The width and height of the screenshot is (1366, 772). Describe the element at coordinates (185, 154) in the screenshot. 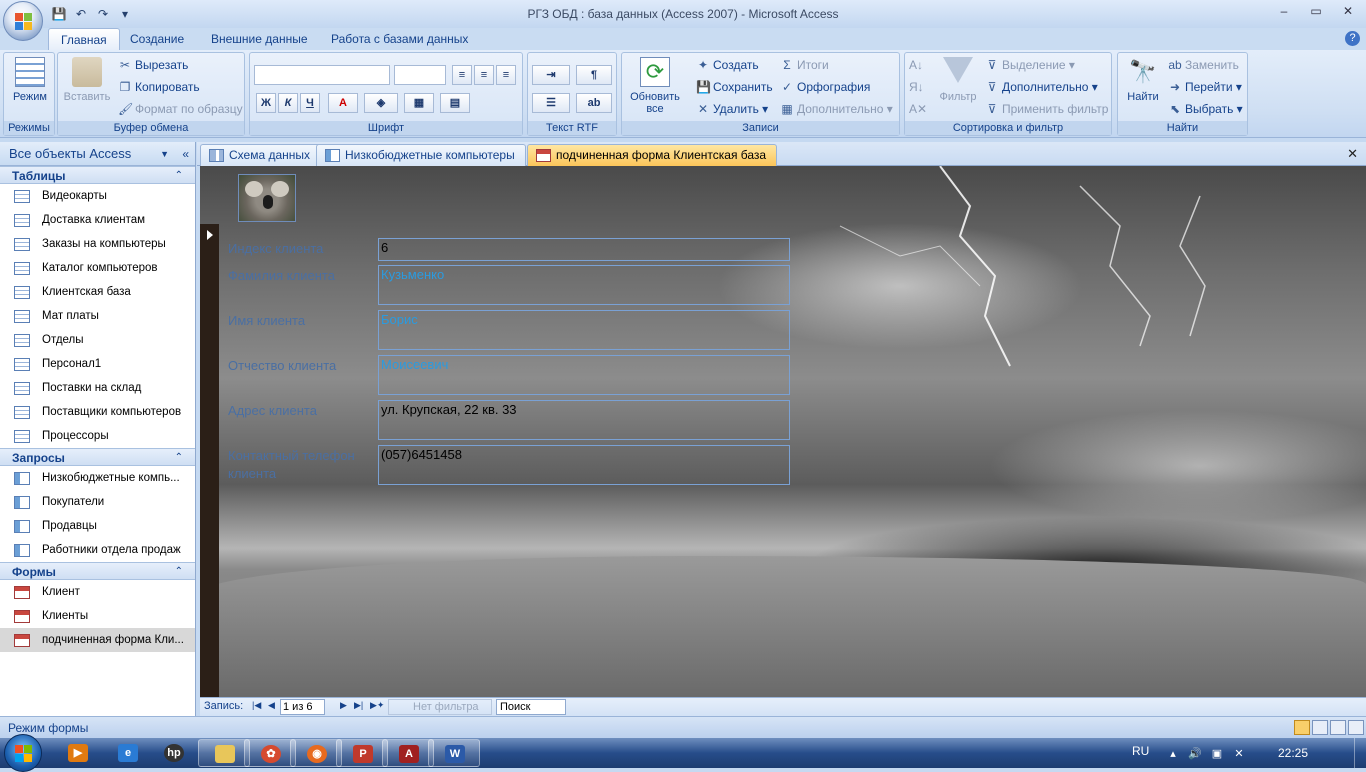

I see `nav-collapse-icon: «` at that location.